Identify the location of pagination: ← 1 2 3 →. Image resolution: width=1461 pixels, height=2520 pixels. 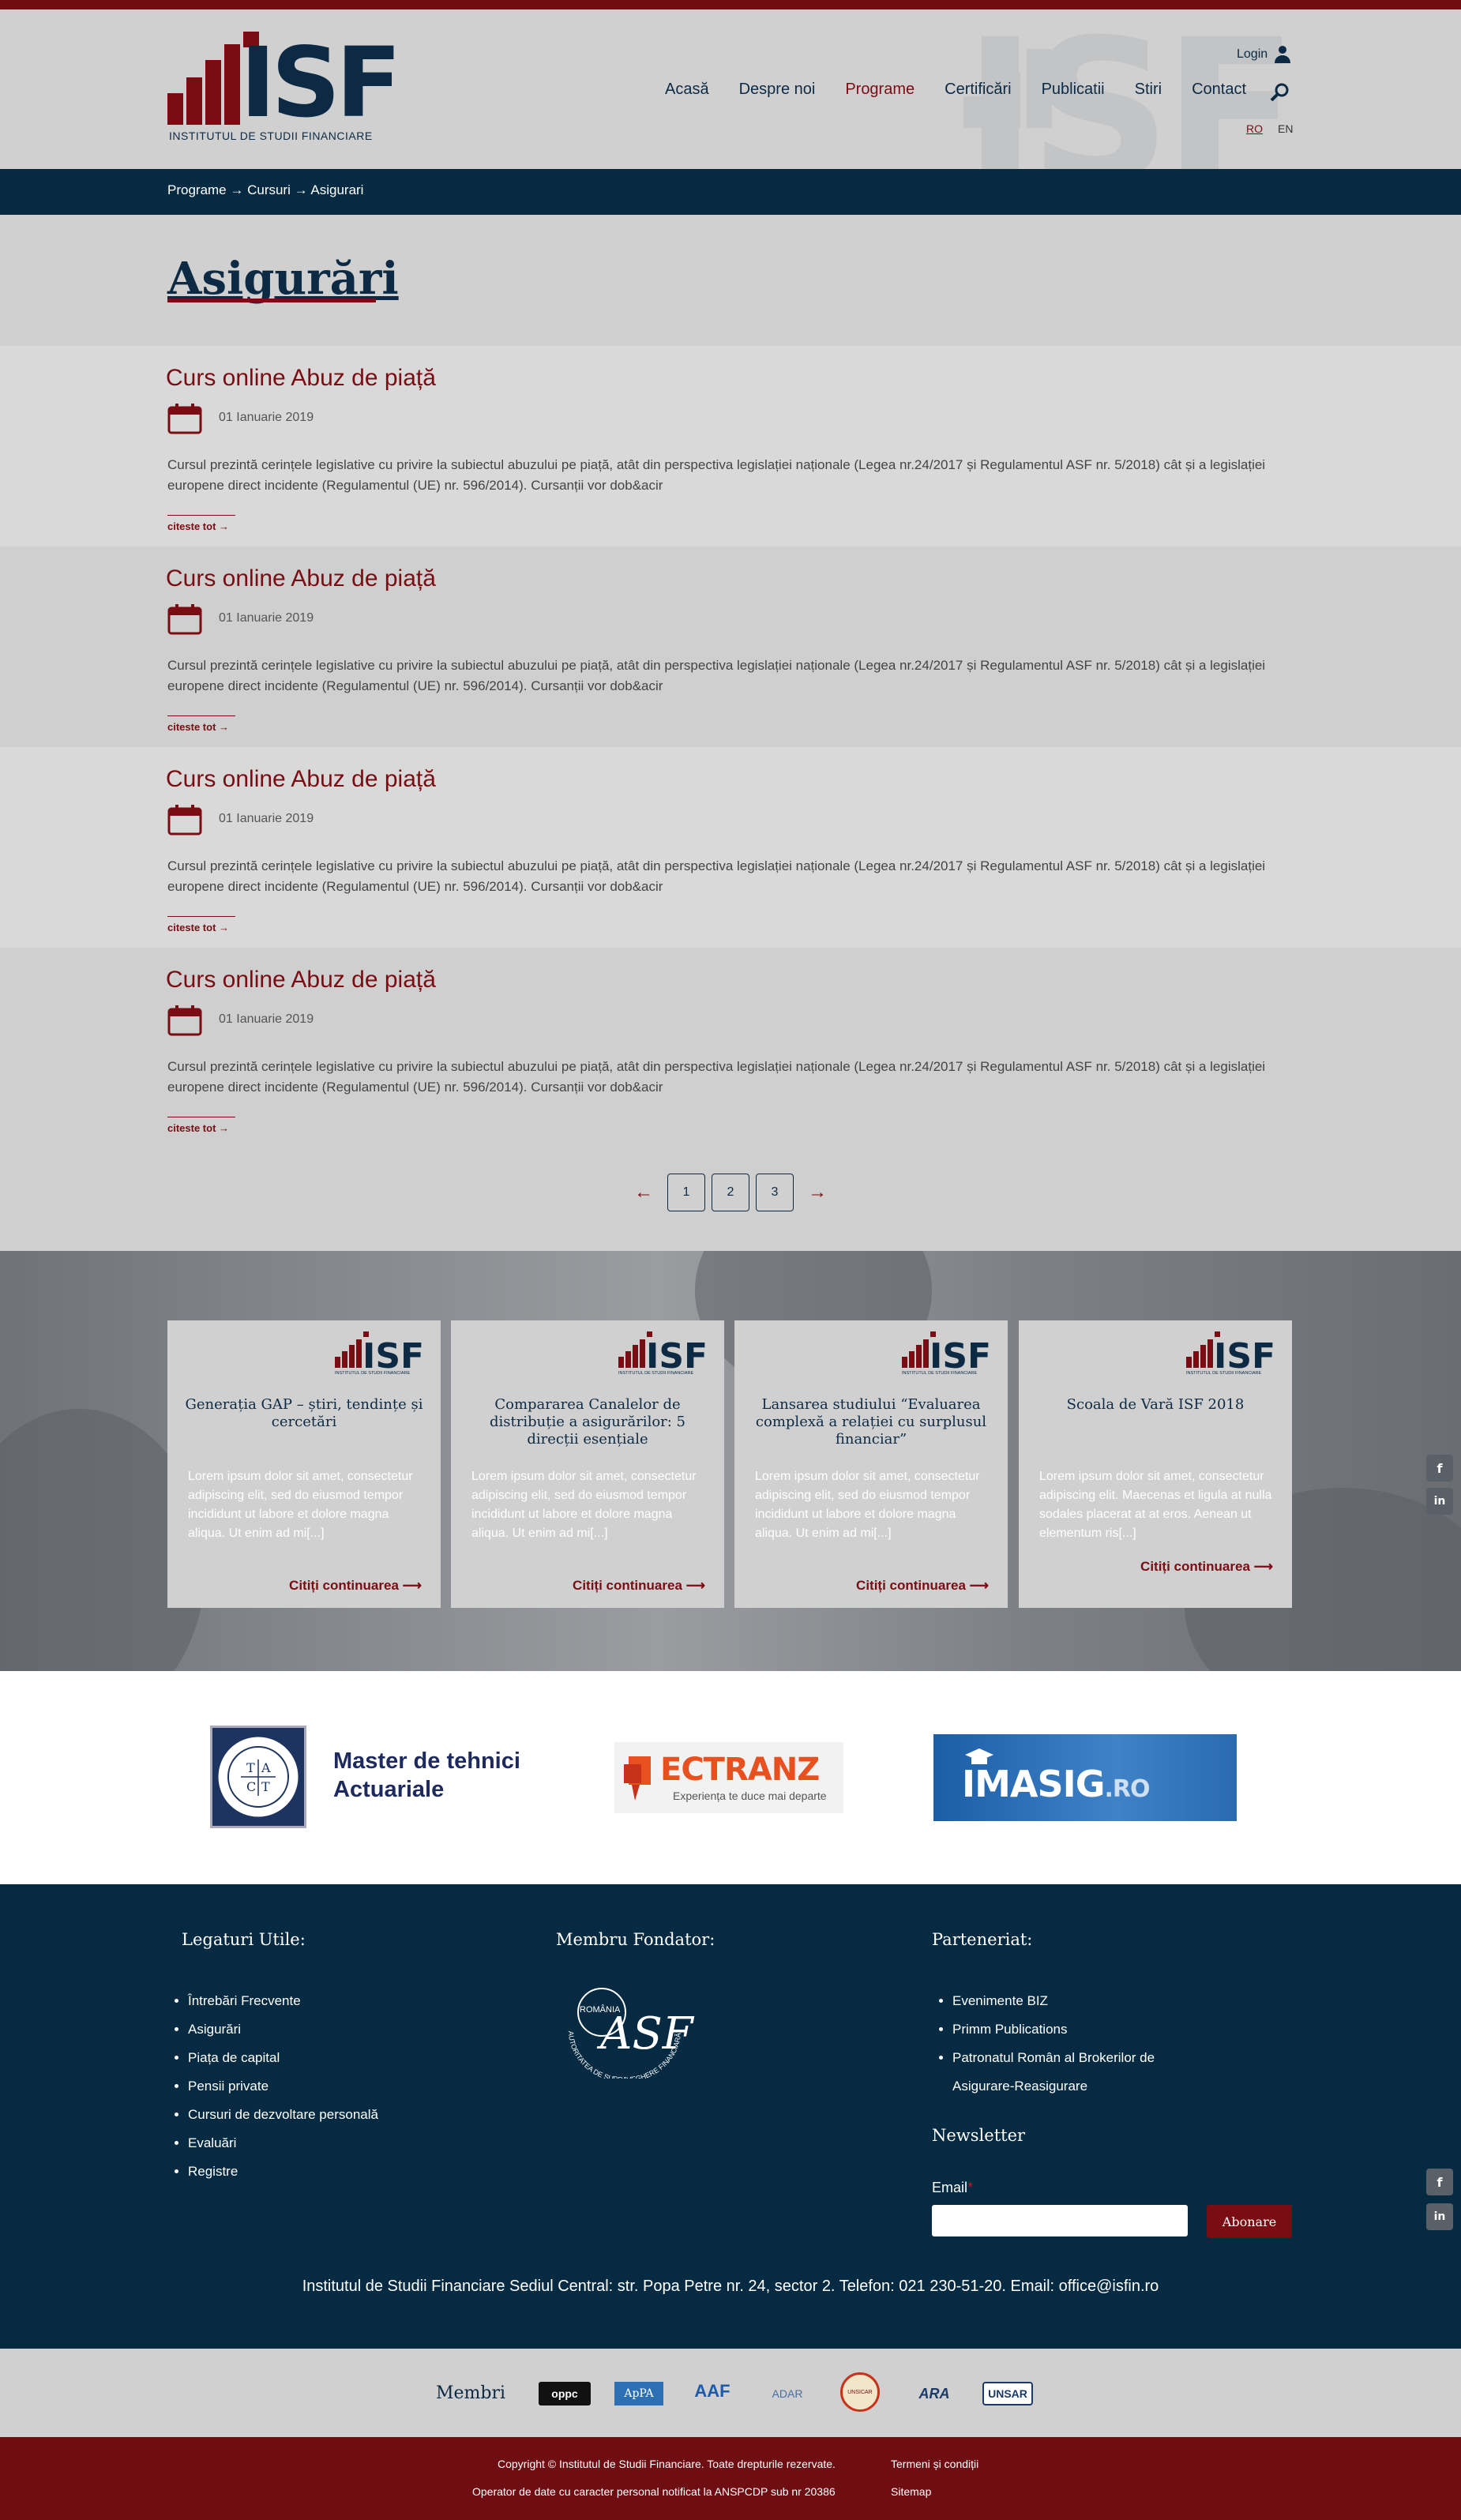
(731, 1192).